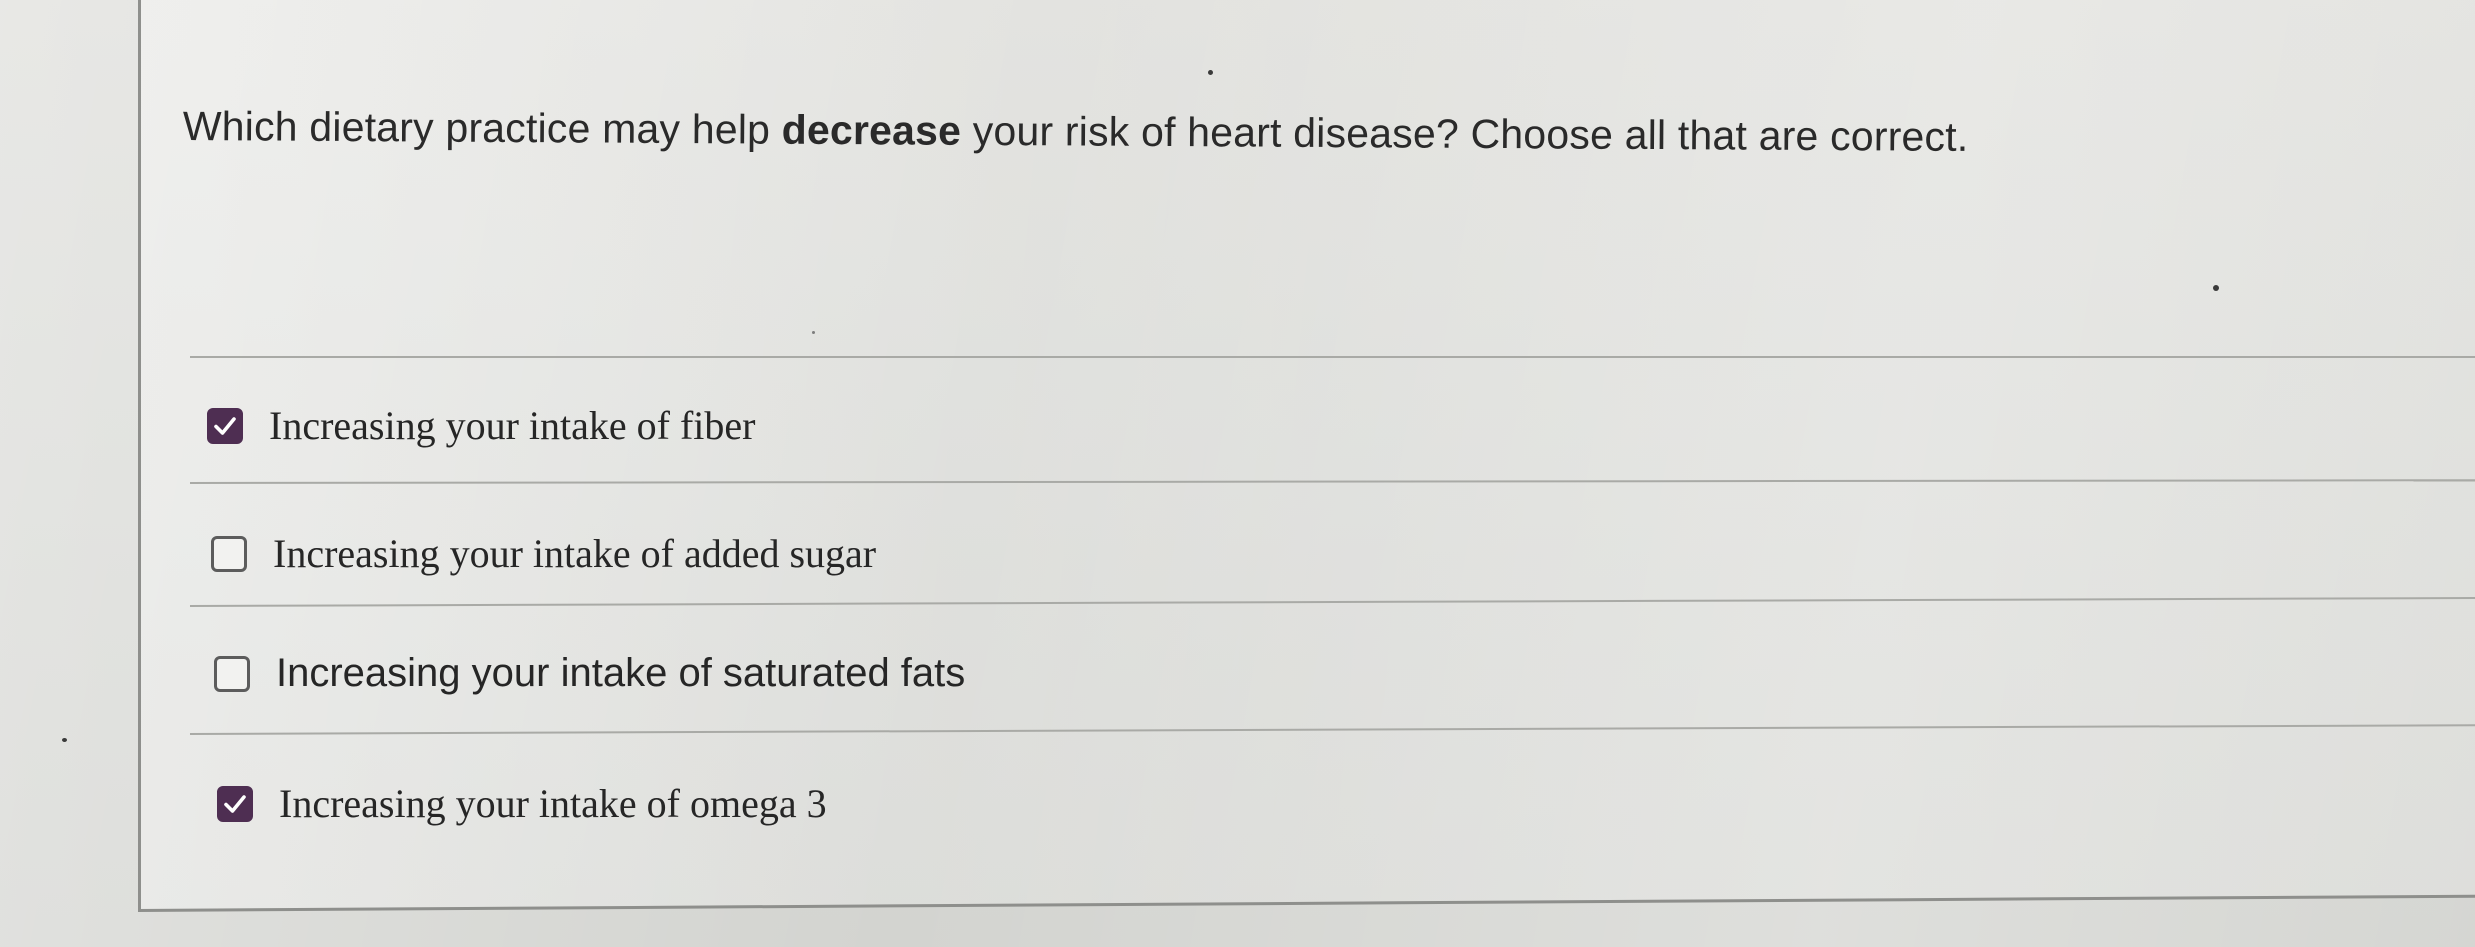 This screenshot has width=2475, height=947. I want to click on option-label-saturated-fats: Increasing your intake of saturated fats, so click(621, 673).